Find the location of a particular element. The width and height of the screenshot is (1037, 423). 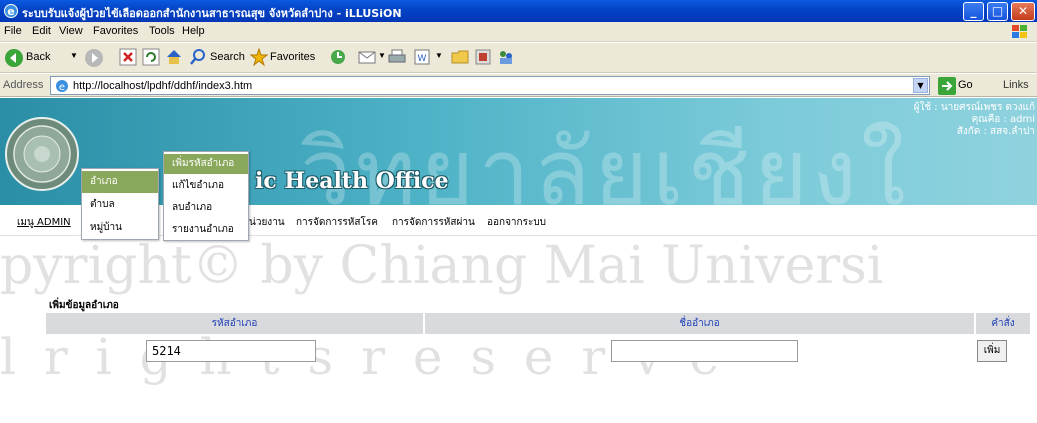

research-button is located at coordinates (484, 58).